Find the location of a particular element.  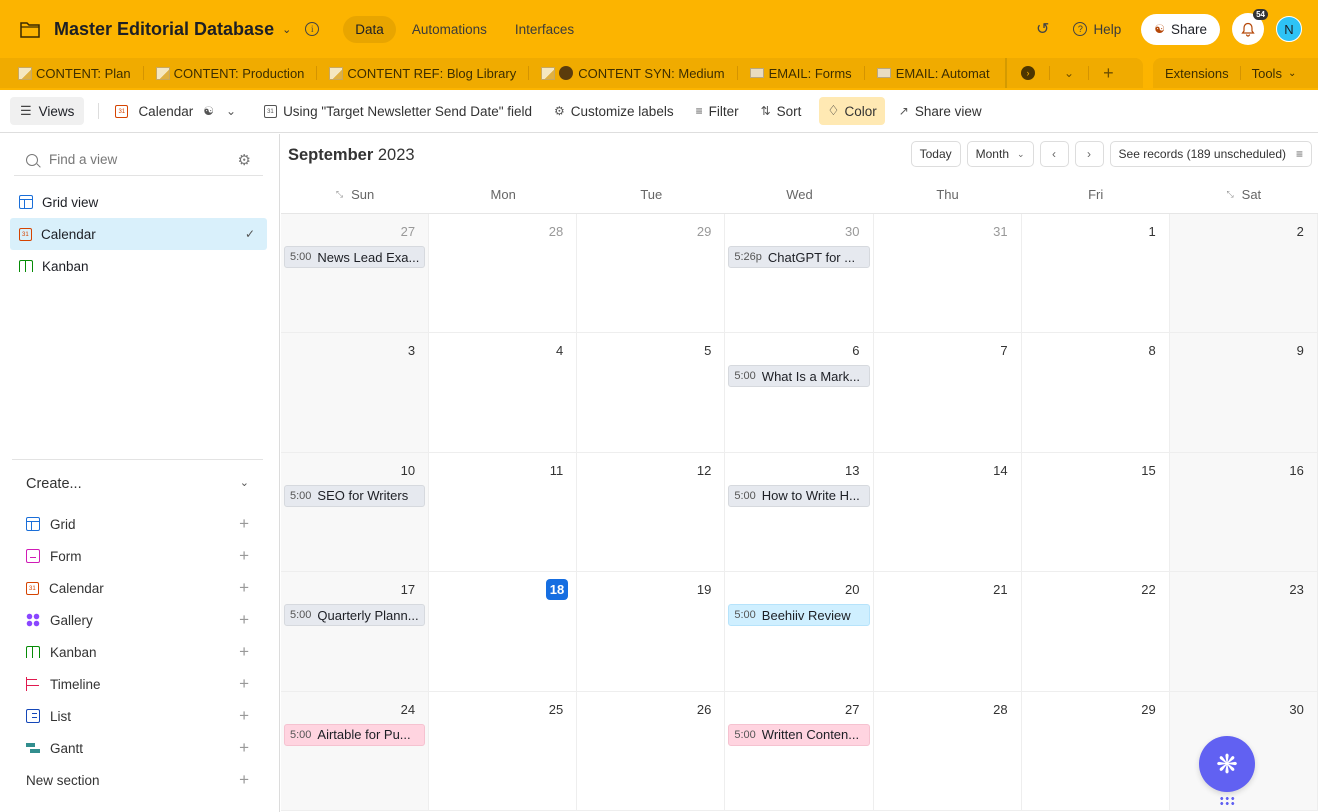

calendar-day: 23 is located at coordinates (1243, 631).